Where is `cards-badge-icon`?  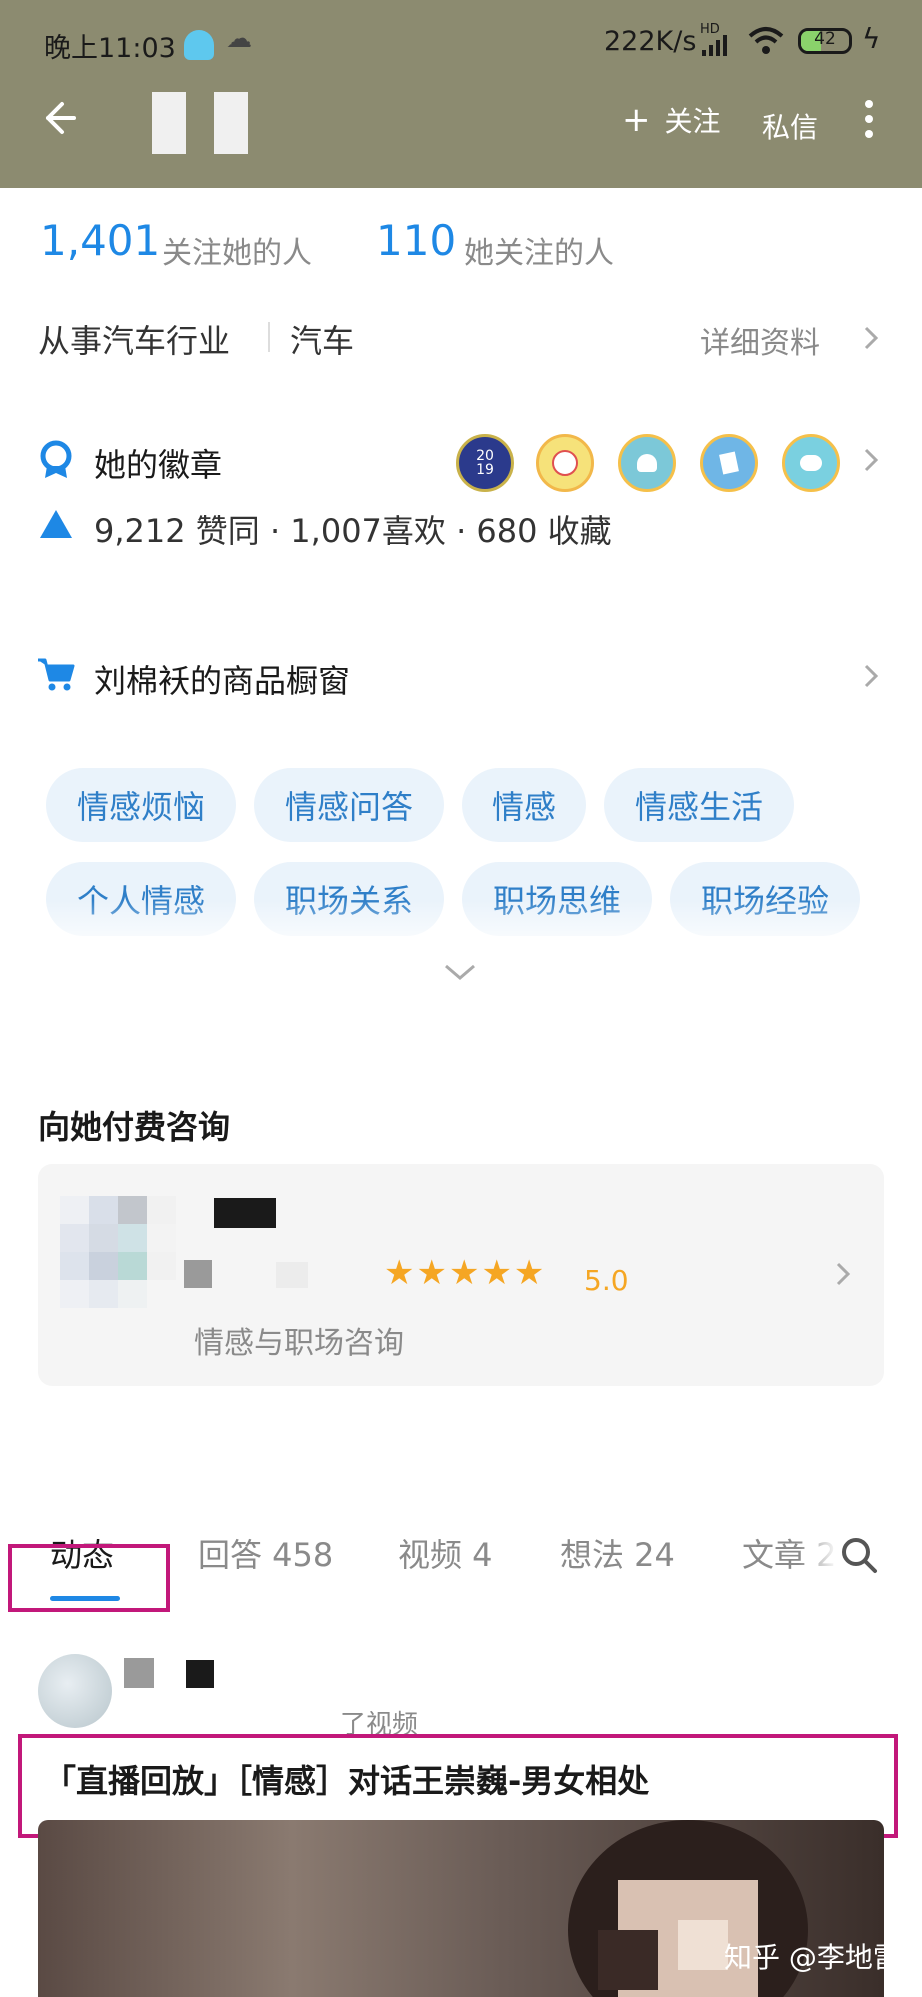 cards-badge-icon is located at coordinates (729, 463).